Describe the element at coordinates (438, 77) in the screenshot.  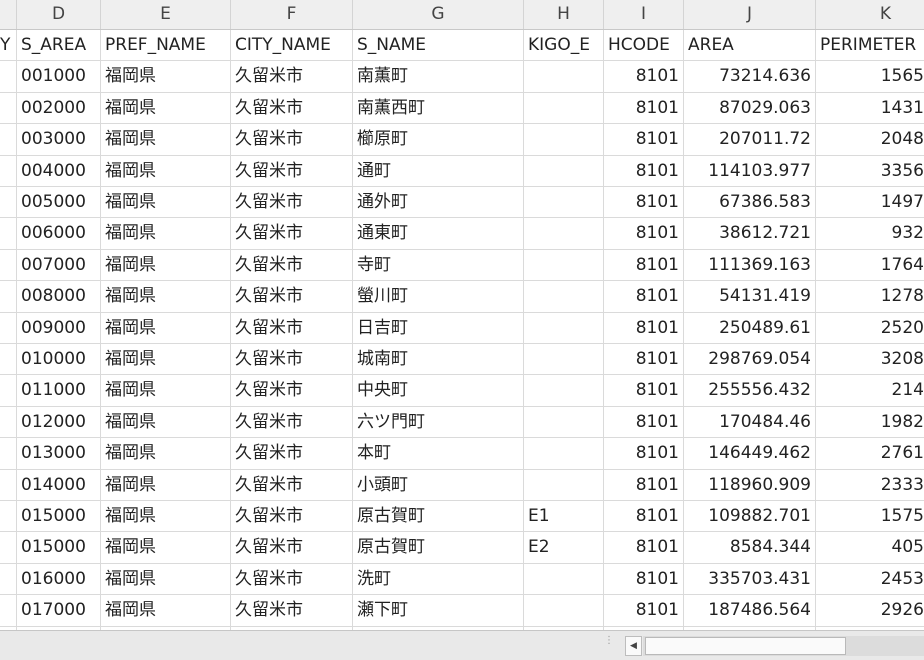
I see `table-cell: 南薫町` at that location.